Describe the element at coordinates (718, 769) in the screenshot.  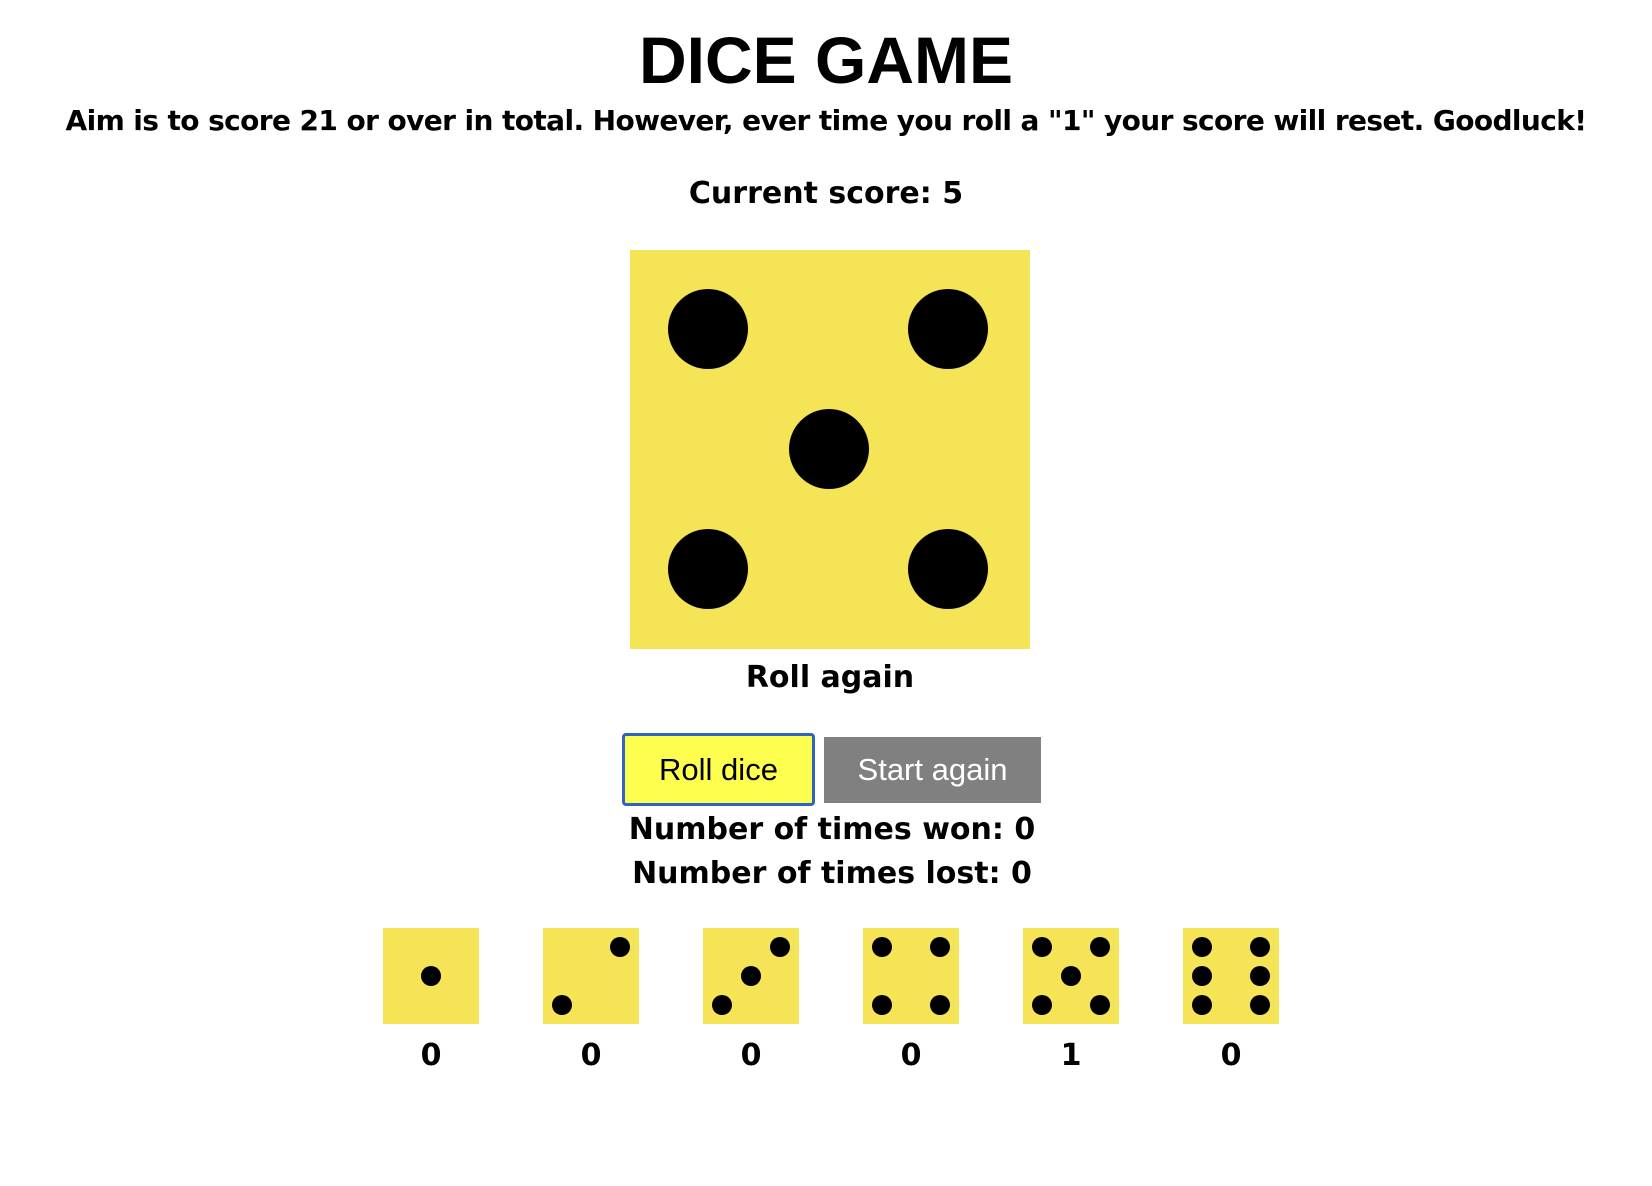
I see `roll-dice-button: Roll dice` at that location.